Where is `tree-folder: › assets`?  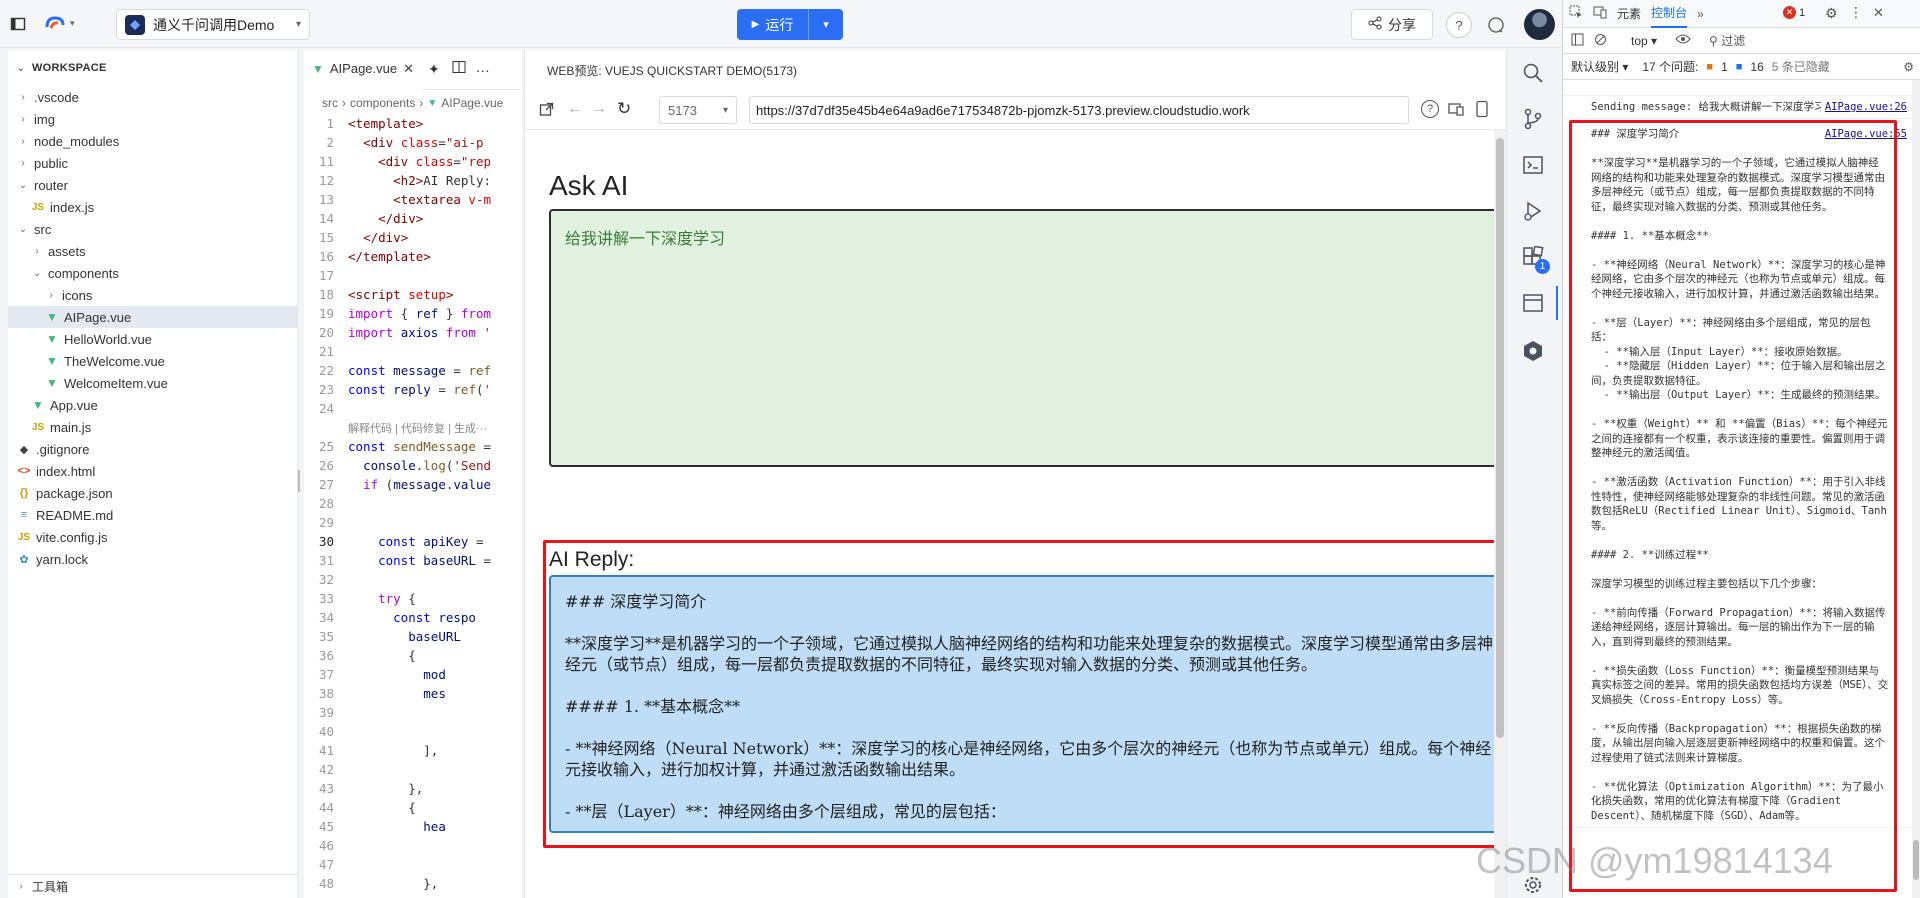 tree-folder: › assets is located at coordinates (152, 251).